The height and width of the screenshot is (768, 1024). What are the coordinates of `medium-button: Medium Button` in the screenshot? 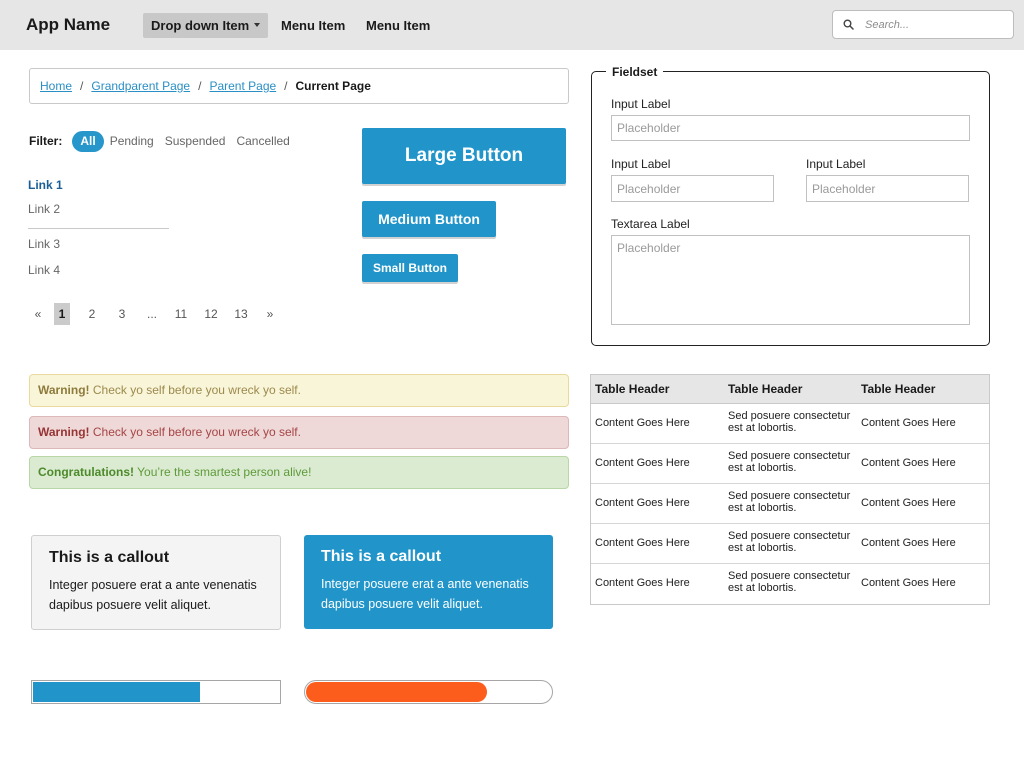 It's located at (429, 219).